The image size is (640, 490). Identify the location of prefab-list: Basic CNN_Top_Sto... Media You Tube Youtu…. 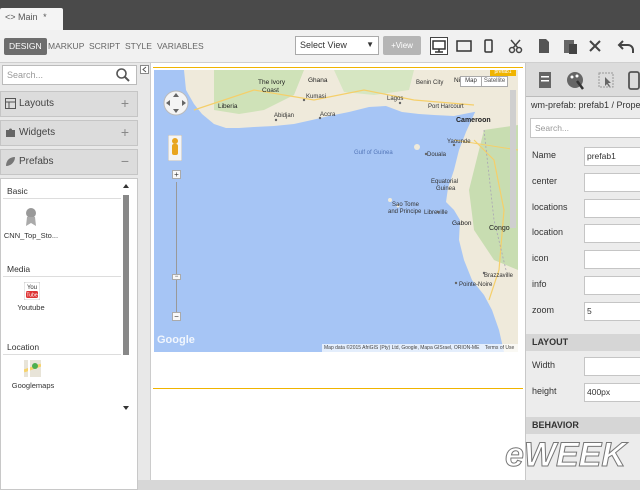
(69, 334).